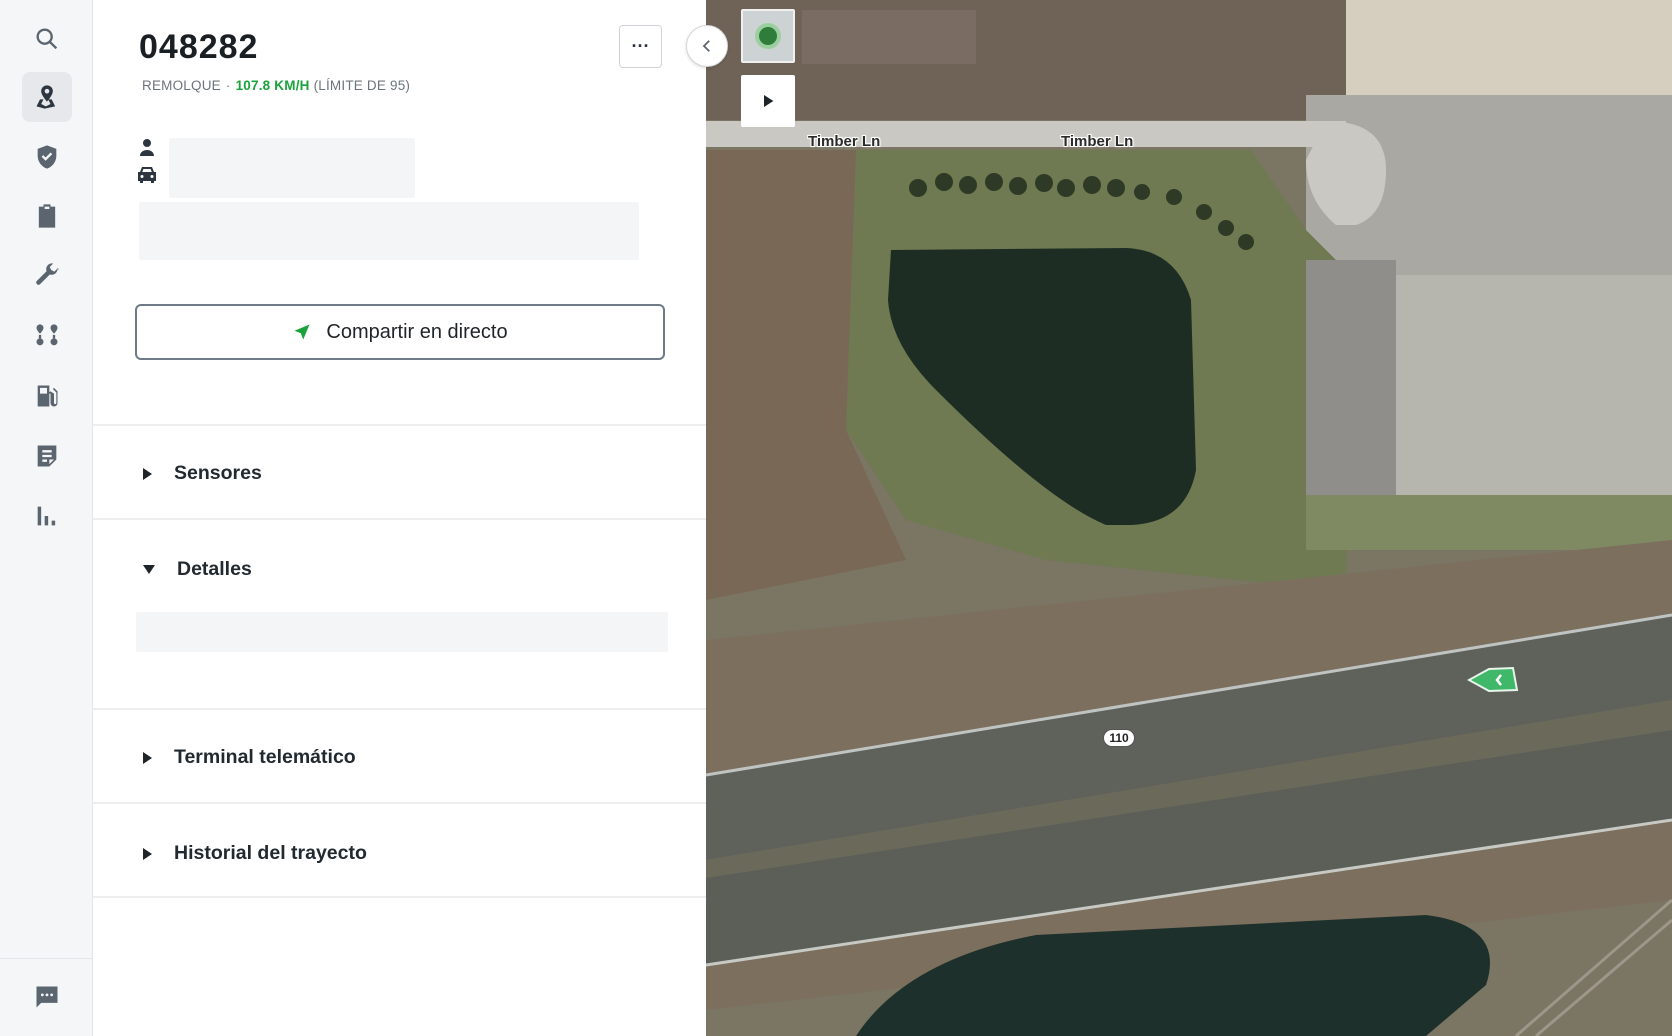 Image resolution: width=1672 pixels, height=1036 pixels. I want to click on collapse-panel-button, so click(707, 46).